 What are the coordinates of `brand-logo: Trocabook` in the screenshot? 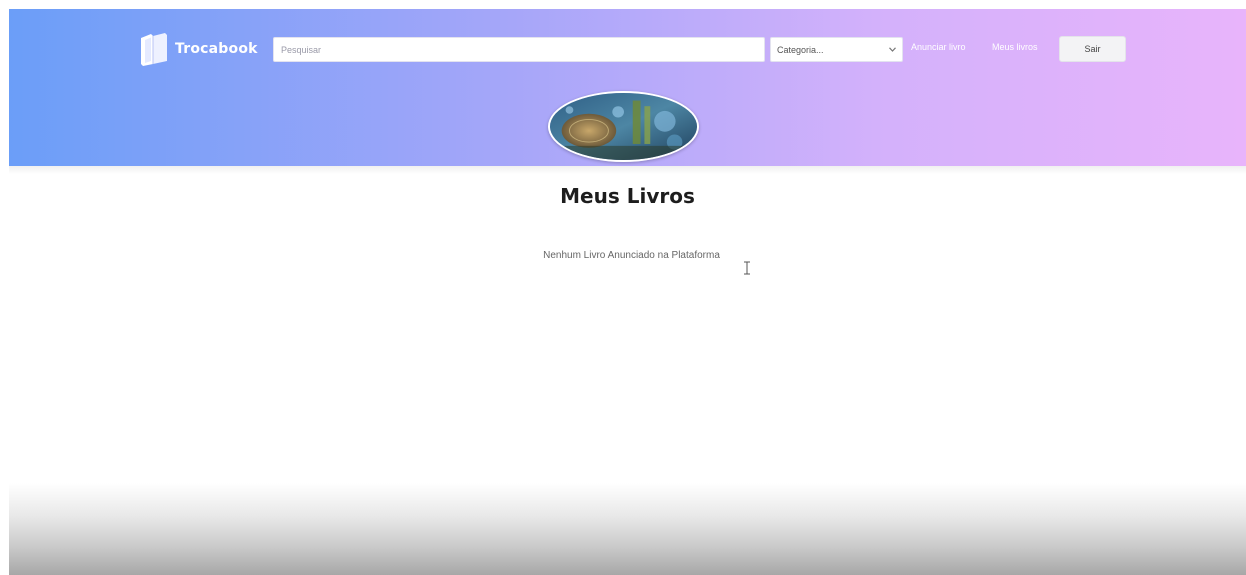 It's located at (197, 49).